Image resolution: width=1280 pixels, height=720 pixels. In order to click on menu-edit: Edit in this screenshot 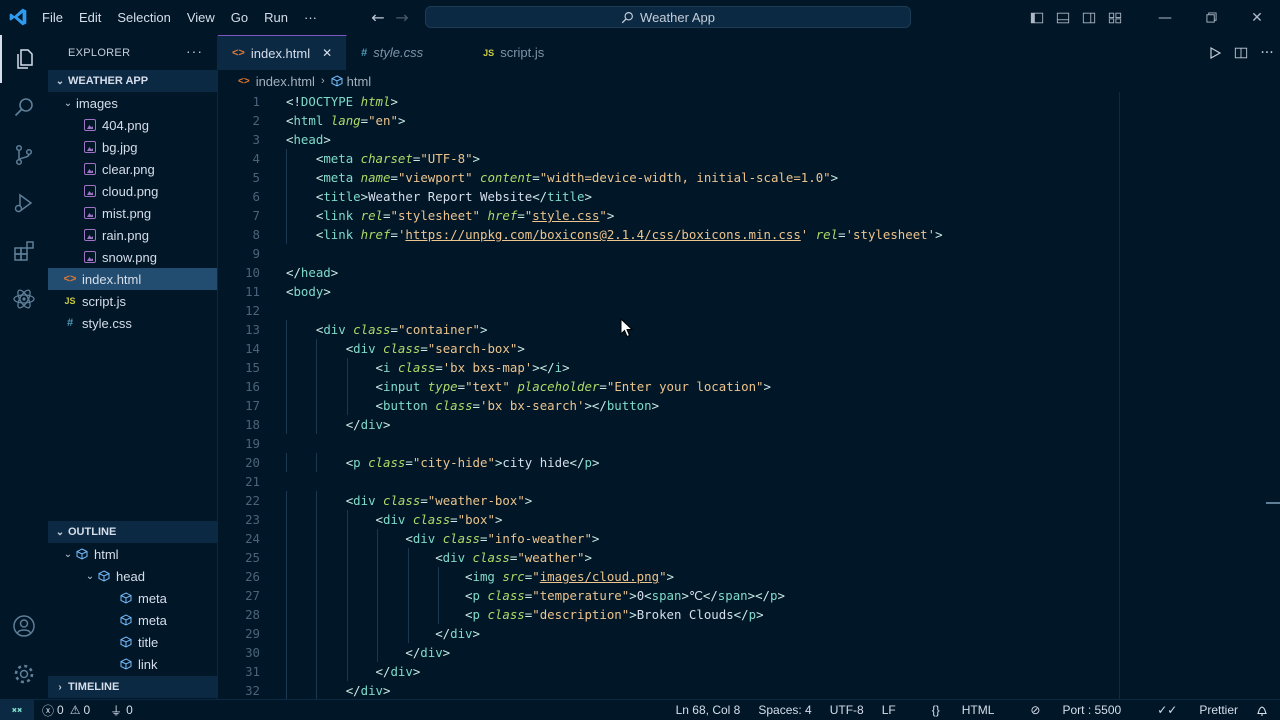, I will do `click(90, 17)`.